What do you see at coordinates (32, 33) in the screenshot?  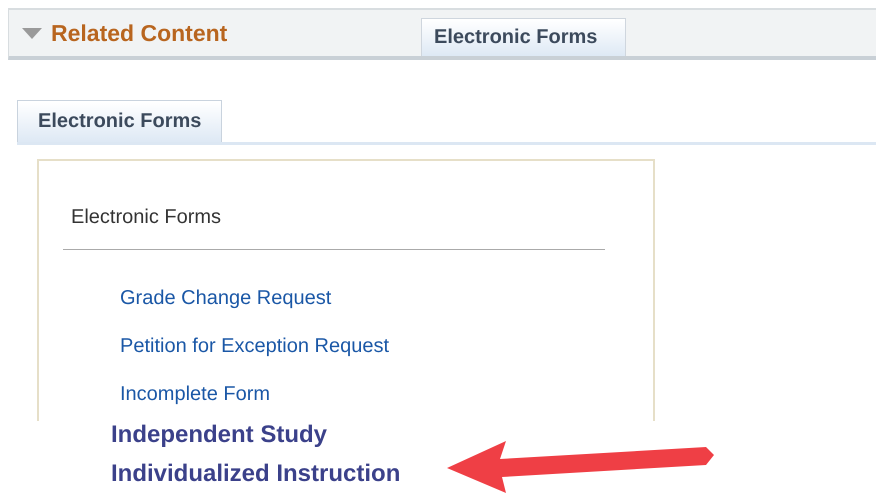 I see `collapse-icon` at bounding box center [32, 33].